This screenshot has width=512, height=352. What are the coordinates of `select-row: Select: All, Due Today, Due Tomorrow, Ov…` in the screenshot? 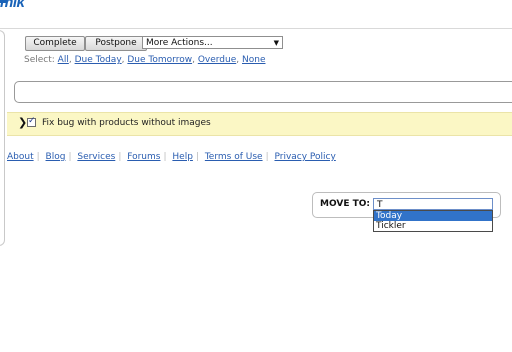 It's located at (145, 60).